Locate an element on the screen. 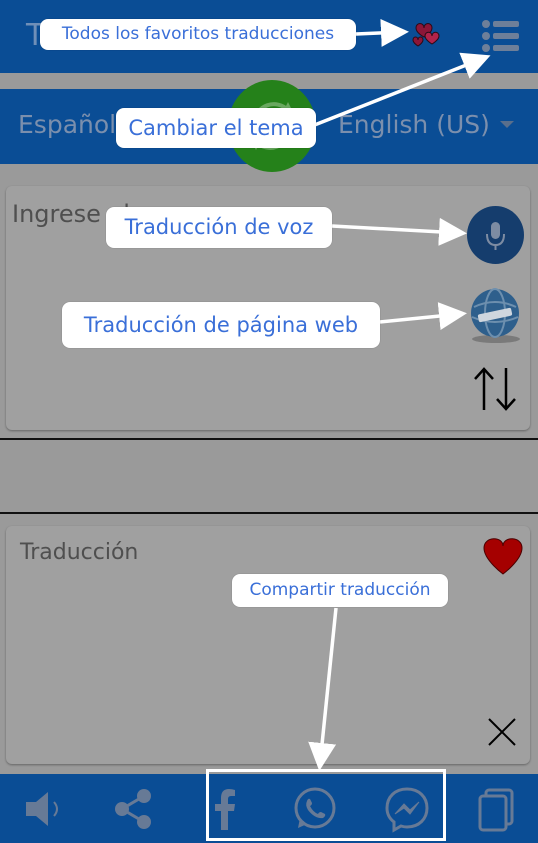  swap-arrows-icon is located at coordinates (495, 389).